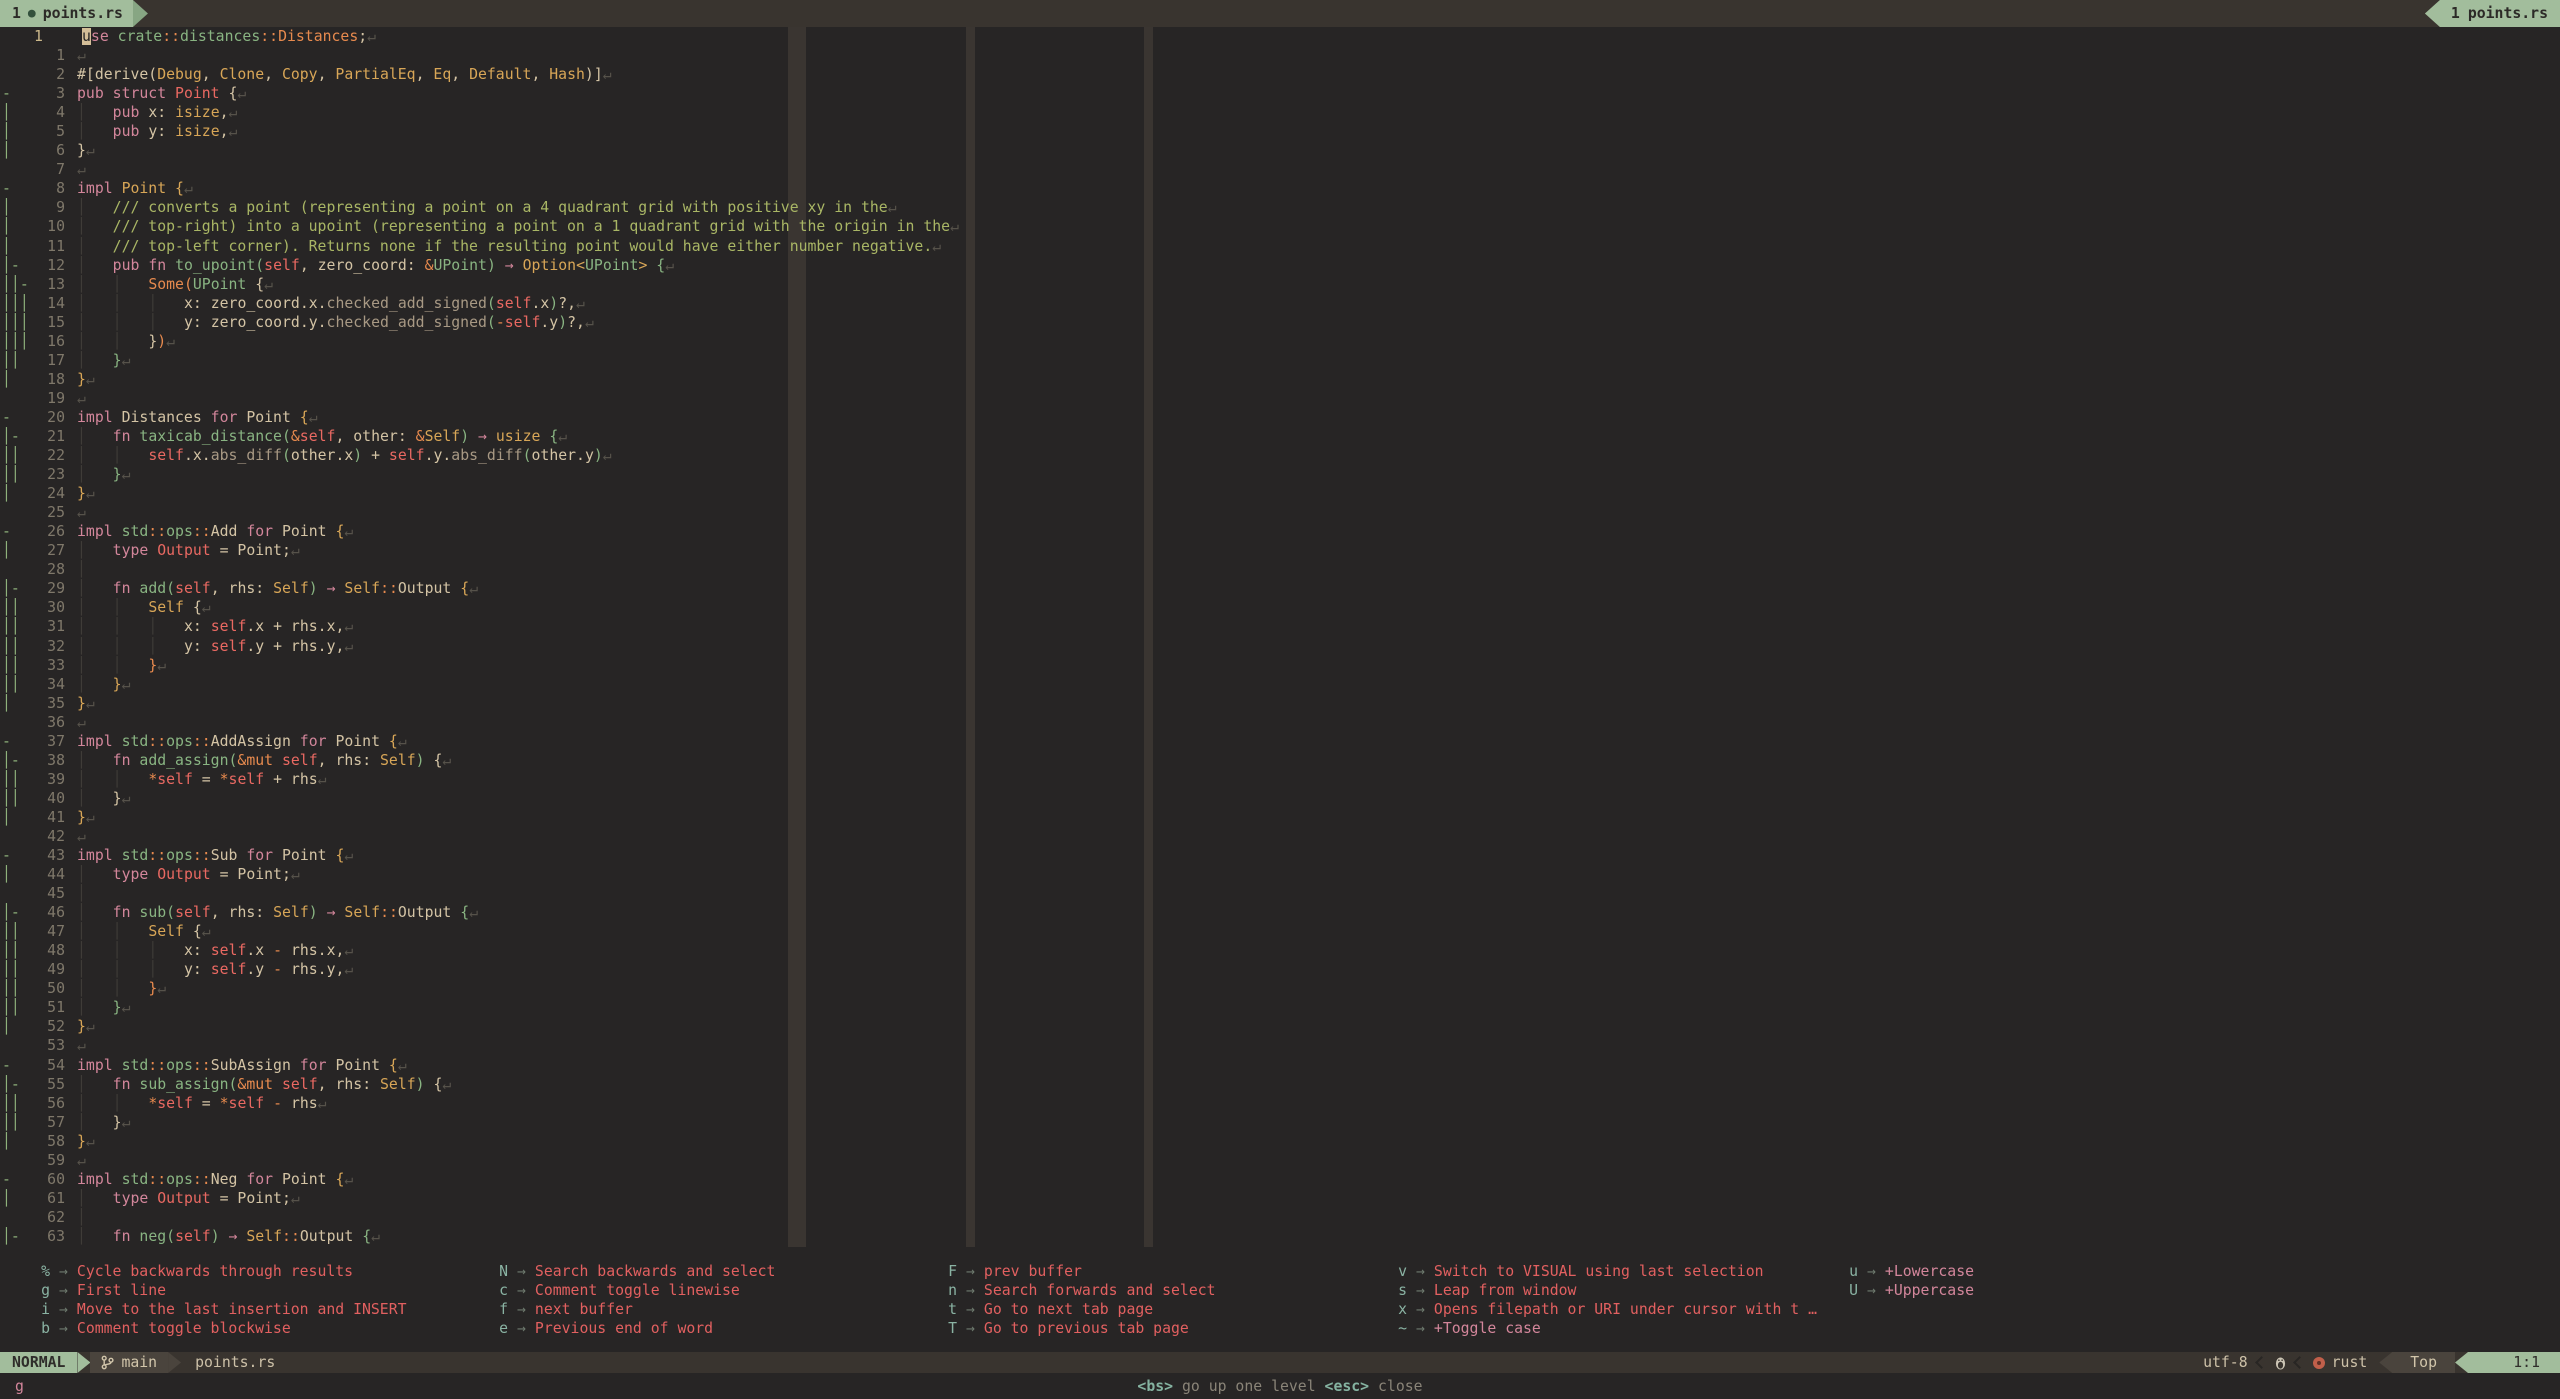 The image size is (2560, 1399). What do you see at coordinates (47, 588) in the screenshot?
I see `line-number: 29` at bounding box center [47, 588].